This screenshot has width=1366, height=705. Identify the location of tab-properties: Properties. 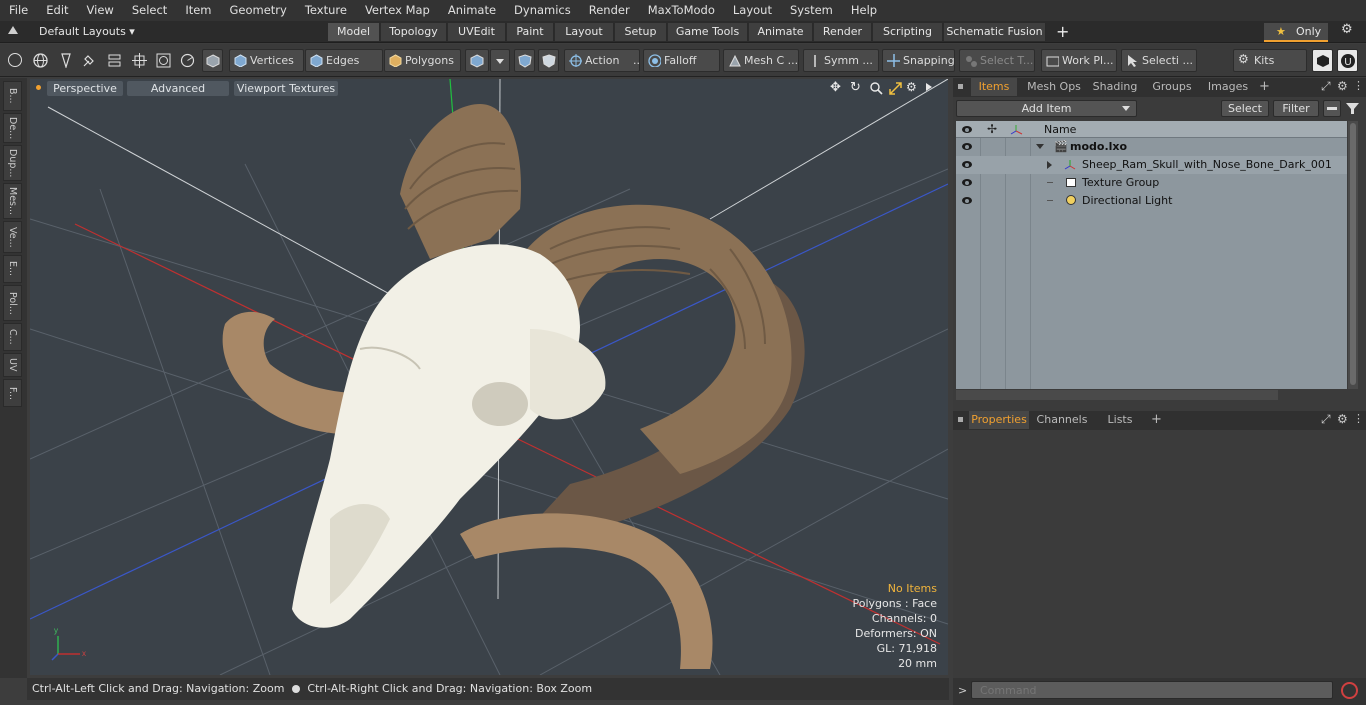
(999, 420).